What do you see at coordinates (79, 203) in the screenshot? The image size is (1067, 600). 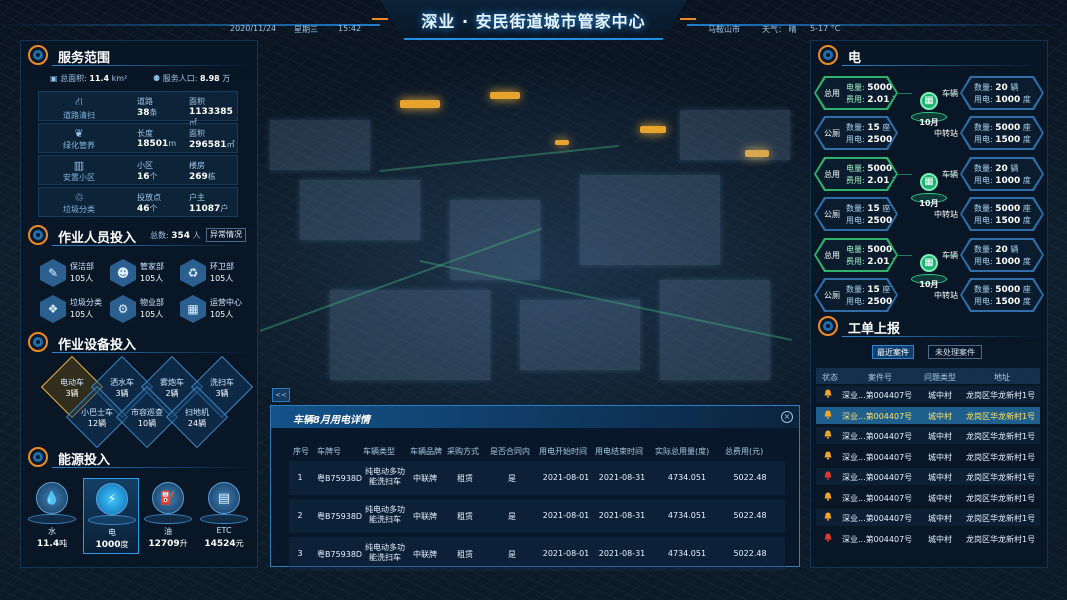 I see `garbage-sorting-item: ♲ 垃圾分类` at bounding box center [79, 203].